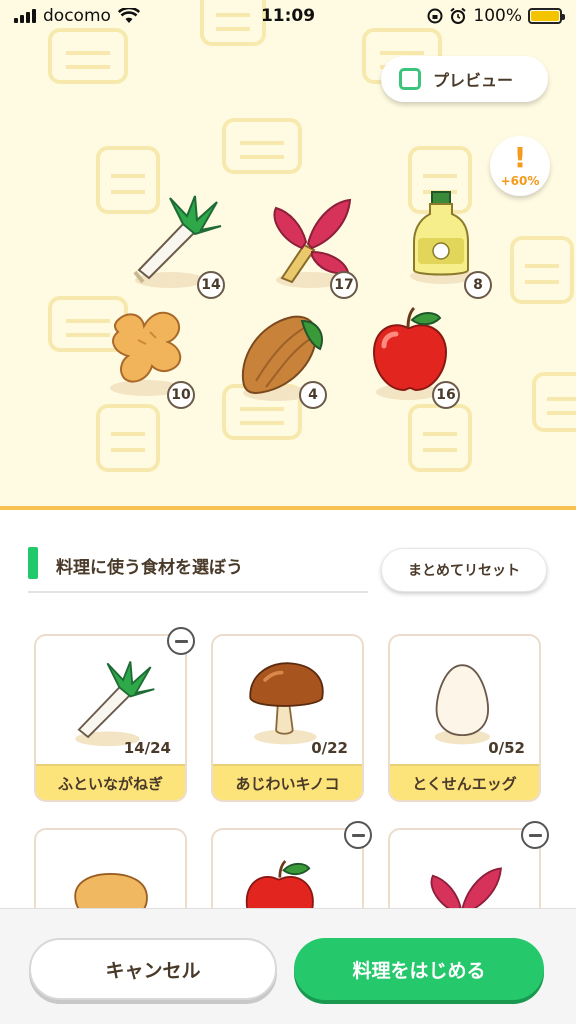 The width and height of the screenshot is (576, 1024). I want to click on footer-bar: キャンセル 料理をはじめる, so click(288, 966).